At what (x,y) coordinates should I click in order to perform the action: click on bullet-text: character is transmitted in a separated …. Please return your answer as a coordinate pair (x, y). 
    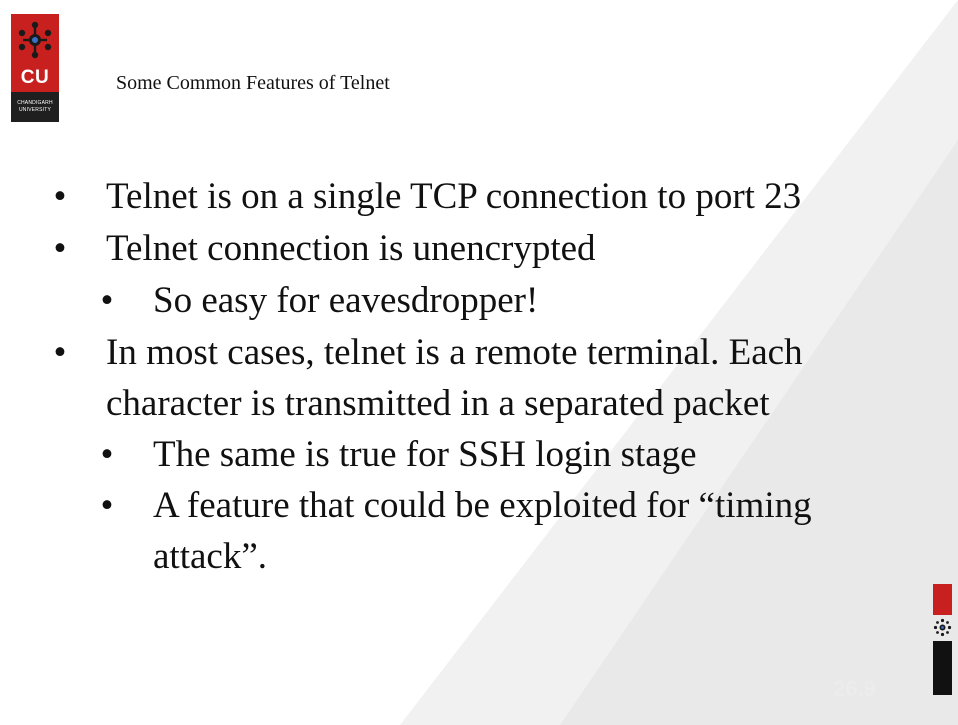
    Looking at the image, I should click on (438, 403).